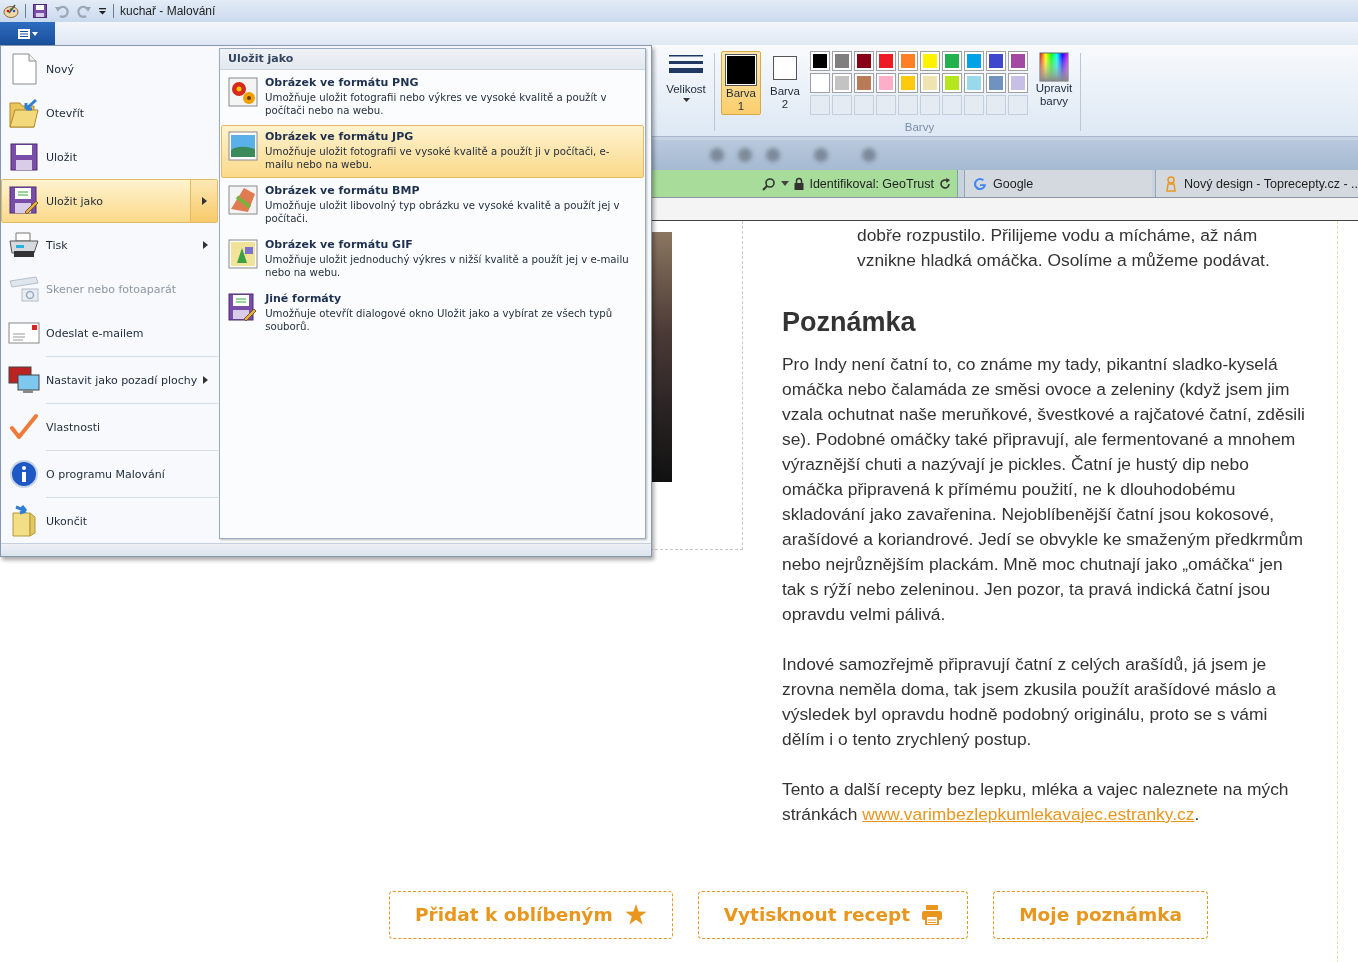  Describe the element at coordinates (686, 82) in the screenshot. I see `size-button: Velikost` at that location.